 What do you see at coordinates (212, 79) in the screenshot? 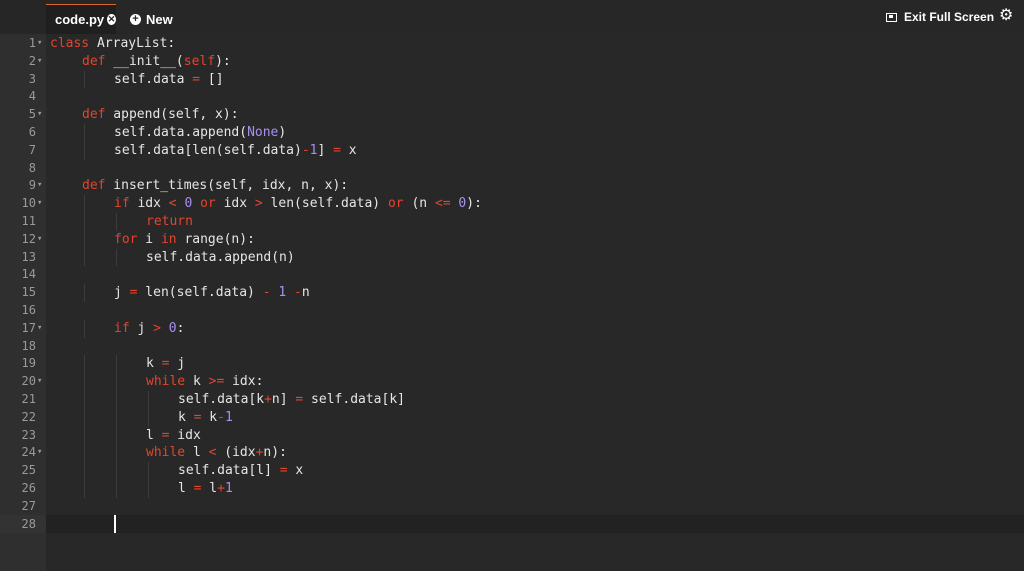
I see `code-token: []` at bounding box center [212, 79].